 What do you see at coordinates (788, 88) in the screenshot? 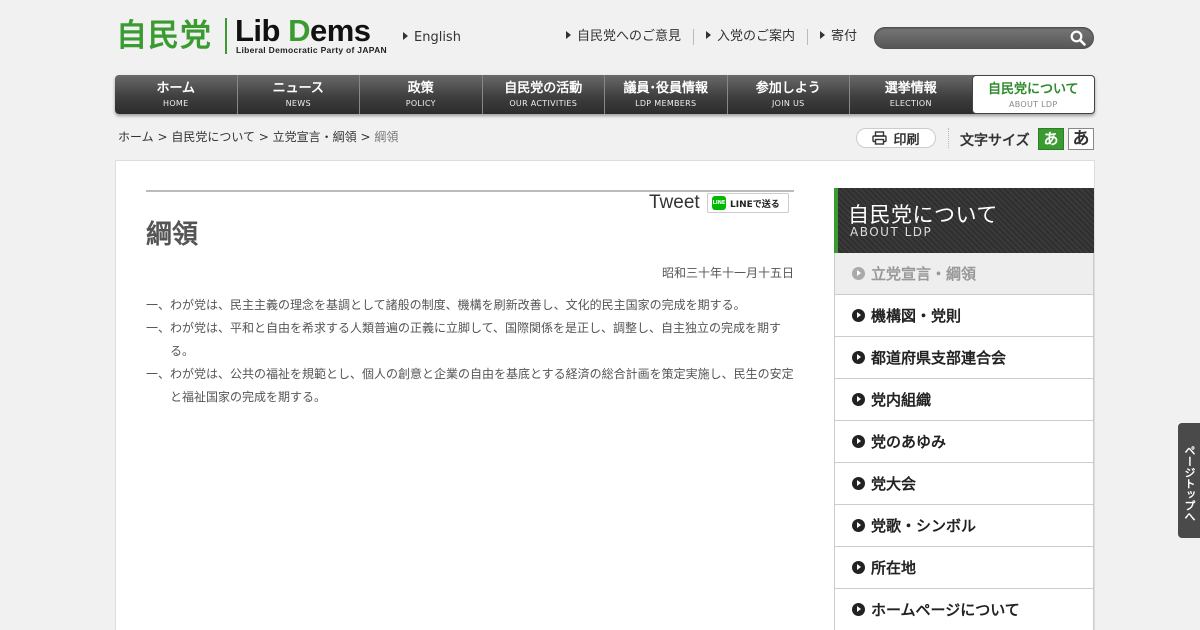
I see `nav-label: 参加しよう` at bounding box center [788, 88].